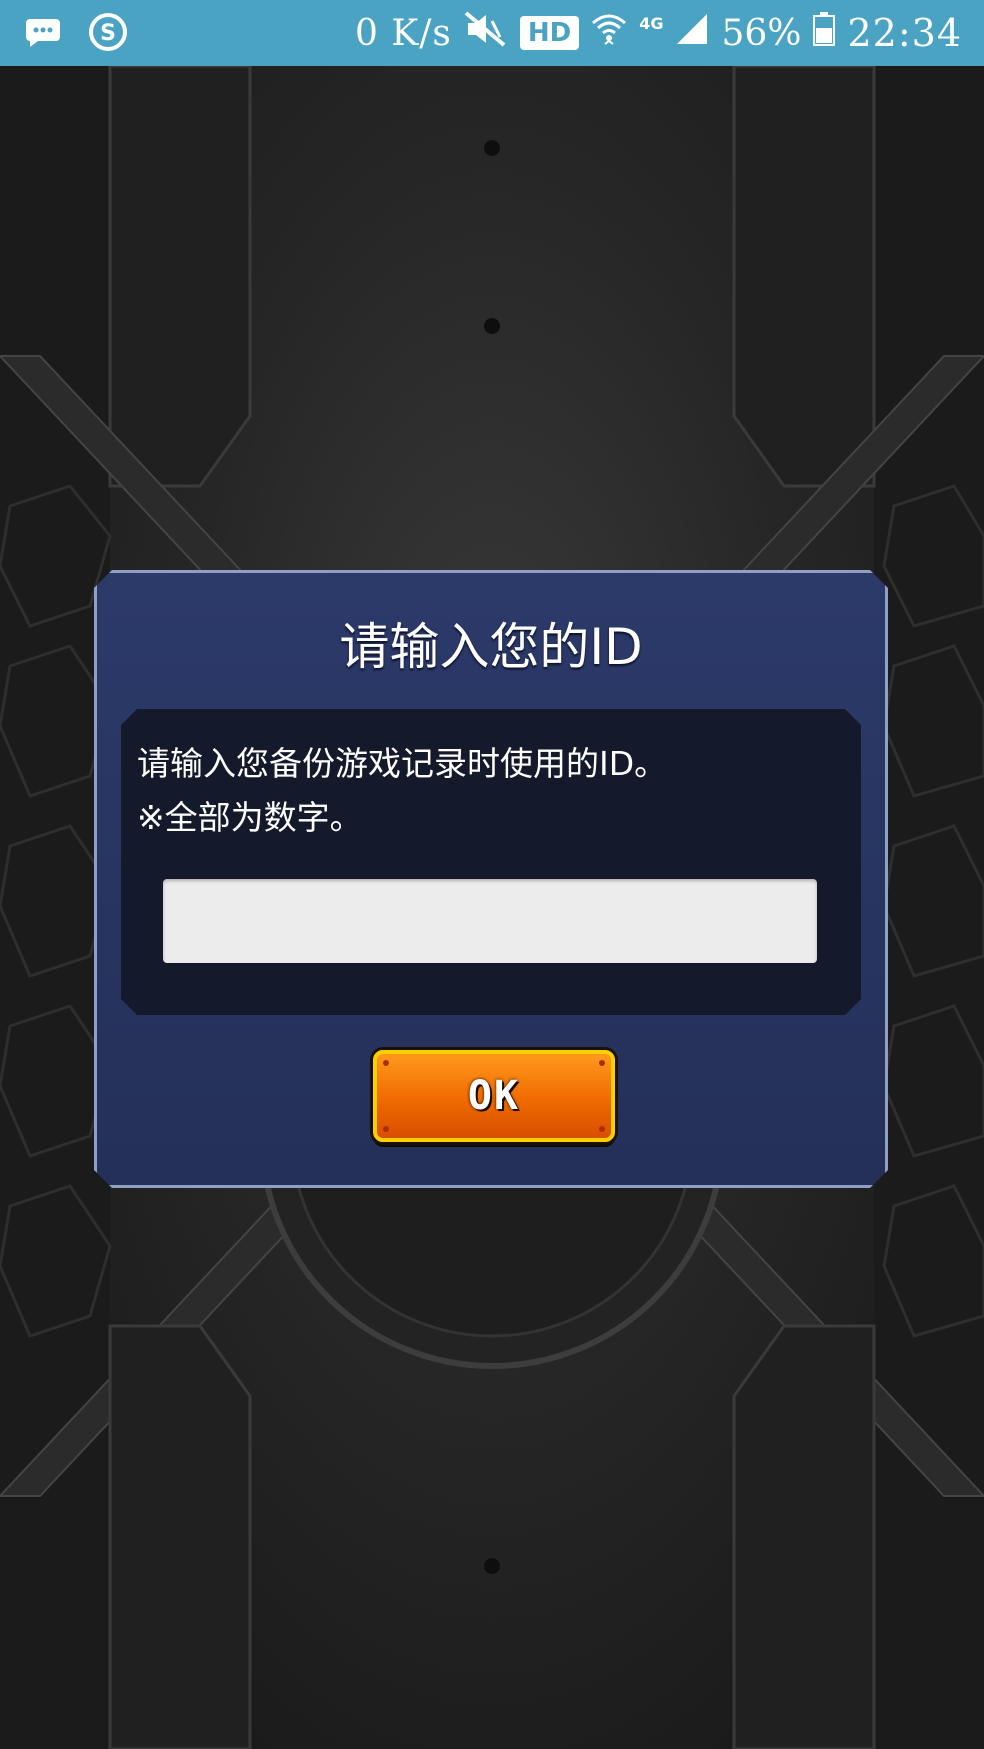 The image size is (984, 1749). Describe the element at coordinates (692, 33) in the screenshot. I see `signal-icon` at that location.